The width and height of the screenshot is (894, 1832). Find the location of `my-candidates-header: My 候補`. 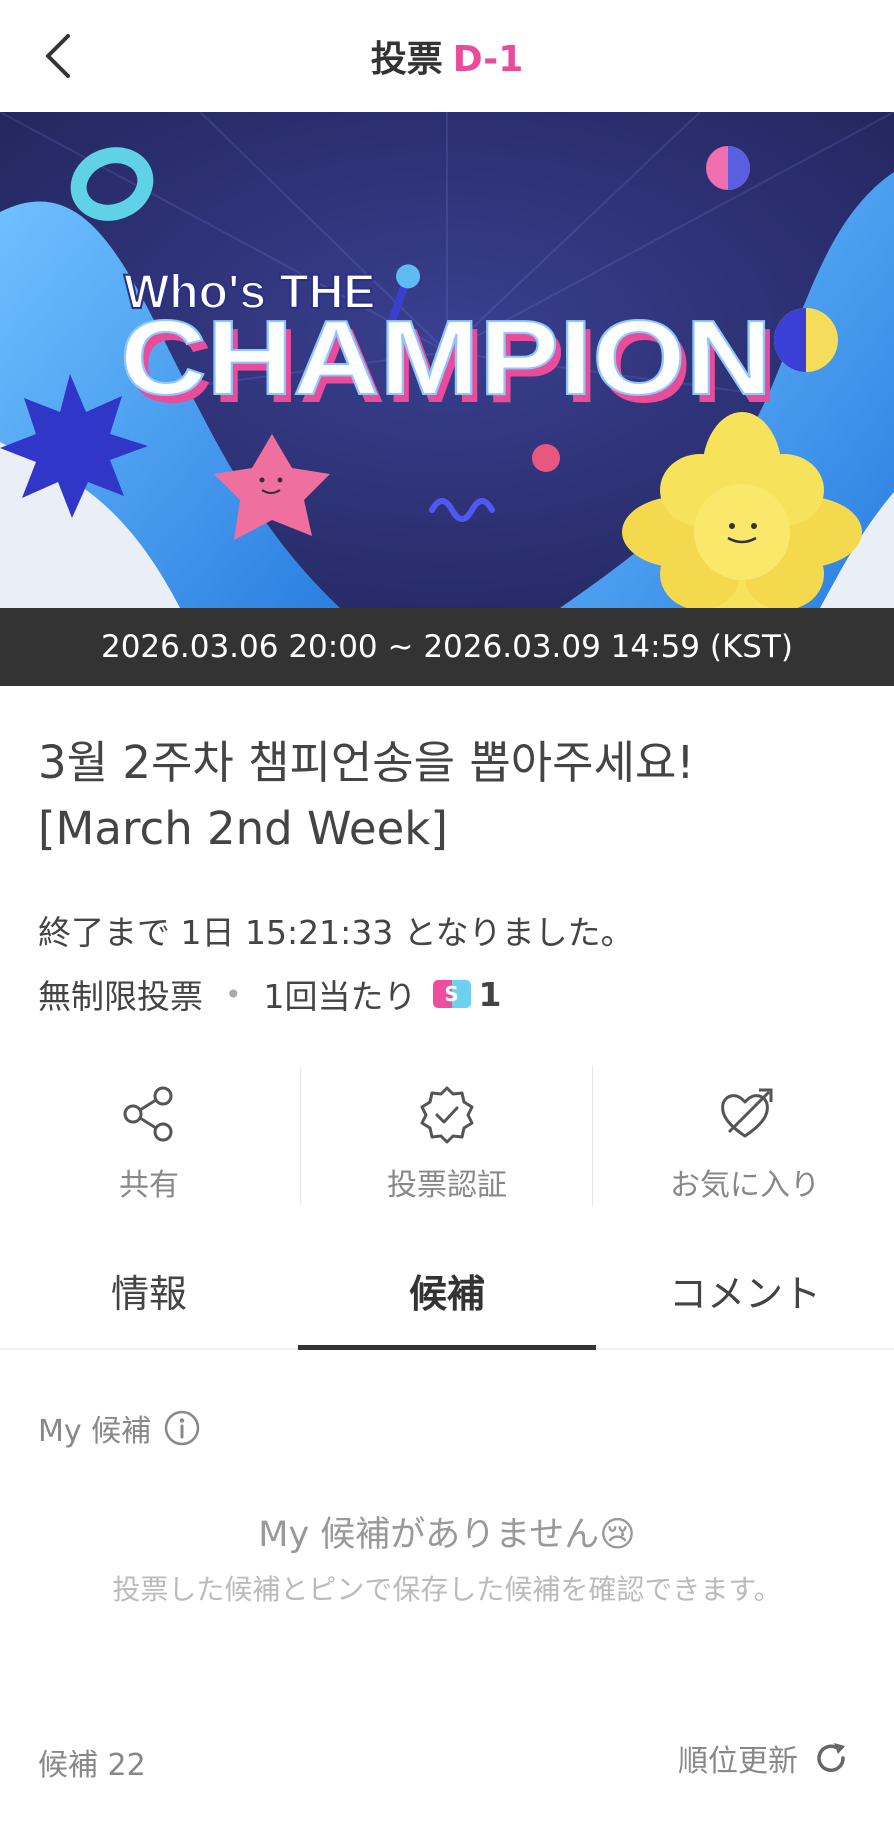

my-candidates-header: My 候補 is located at coordinates (119, 1428).